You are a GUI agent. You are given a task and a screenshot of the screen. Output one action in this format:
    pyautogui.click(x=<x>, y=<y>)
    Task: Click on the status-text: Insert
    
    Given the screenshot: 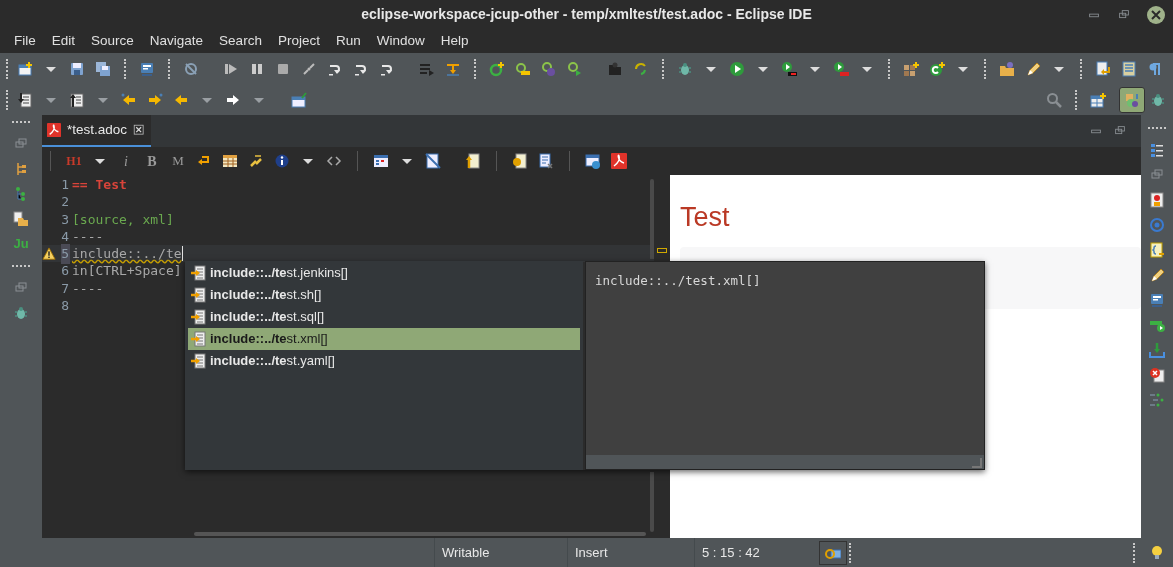 What is the action you would take?
    pyautogui.click(x=591, y=552)
    